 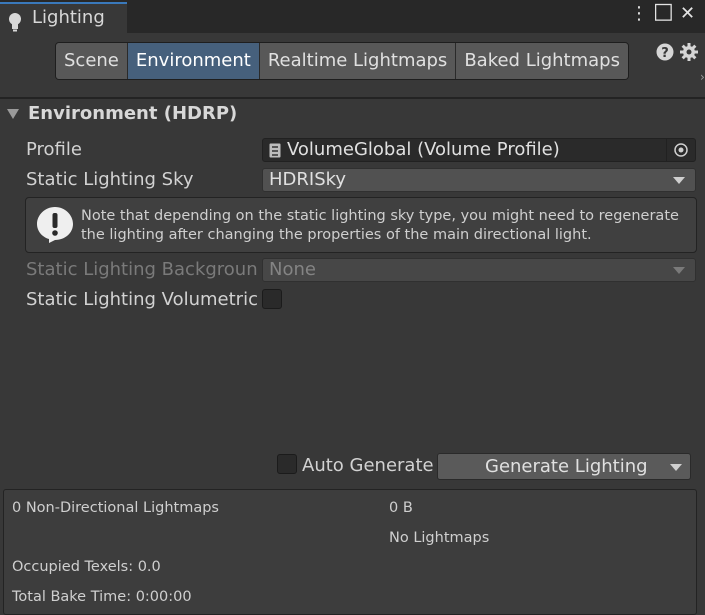 I want to click on total-bake-time: Total Bake Time: 0:00:00, so click(x=102, y=597).